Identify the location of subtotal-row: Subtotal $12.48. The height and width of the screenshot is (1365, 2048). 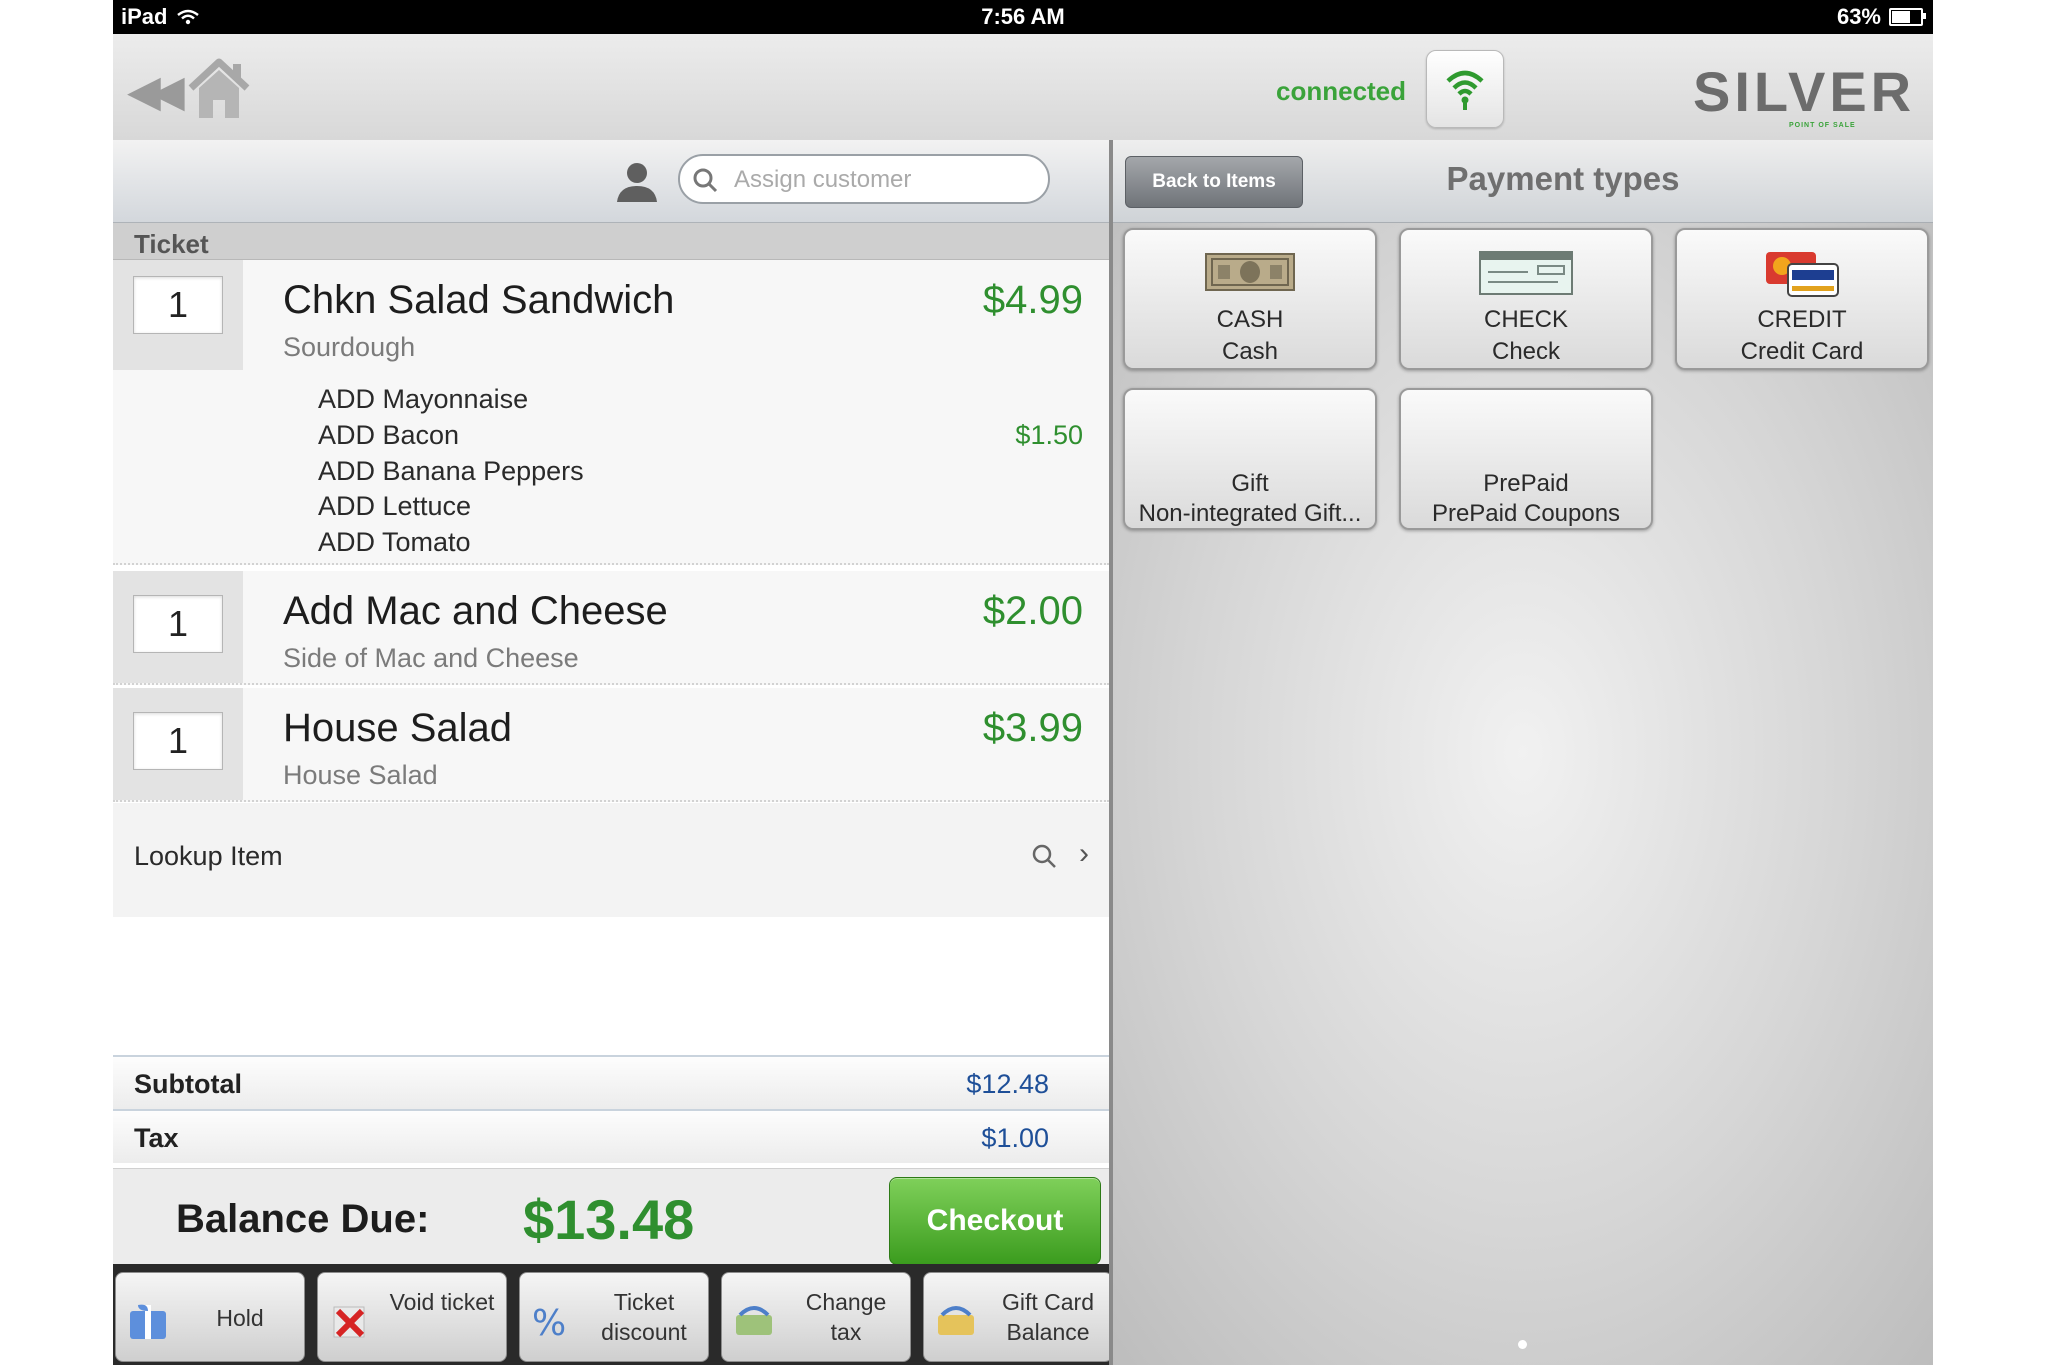
(611, 1082).